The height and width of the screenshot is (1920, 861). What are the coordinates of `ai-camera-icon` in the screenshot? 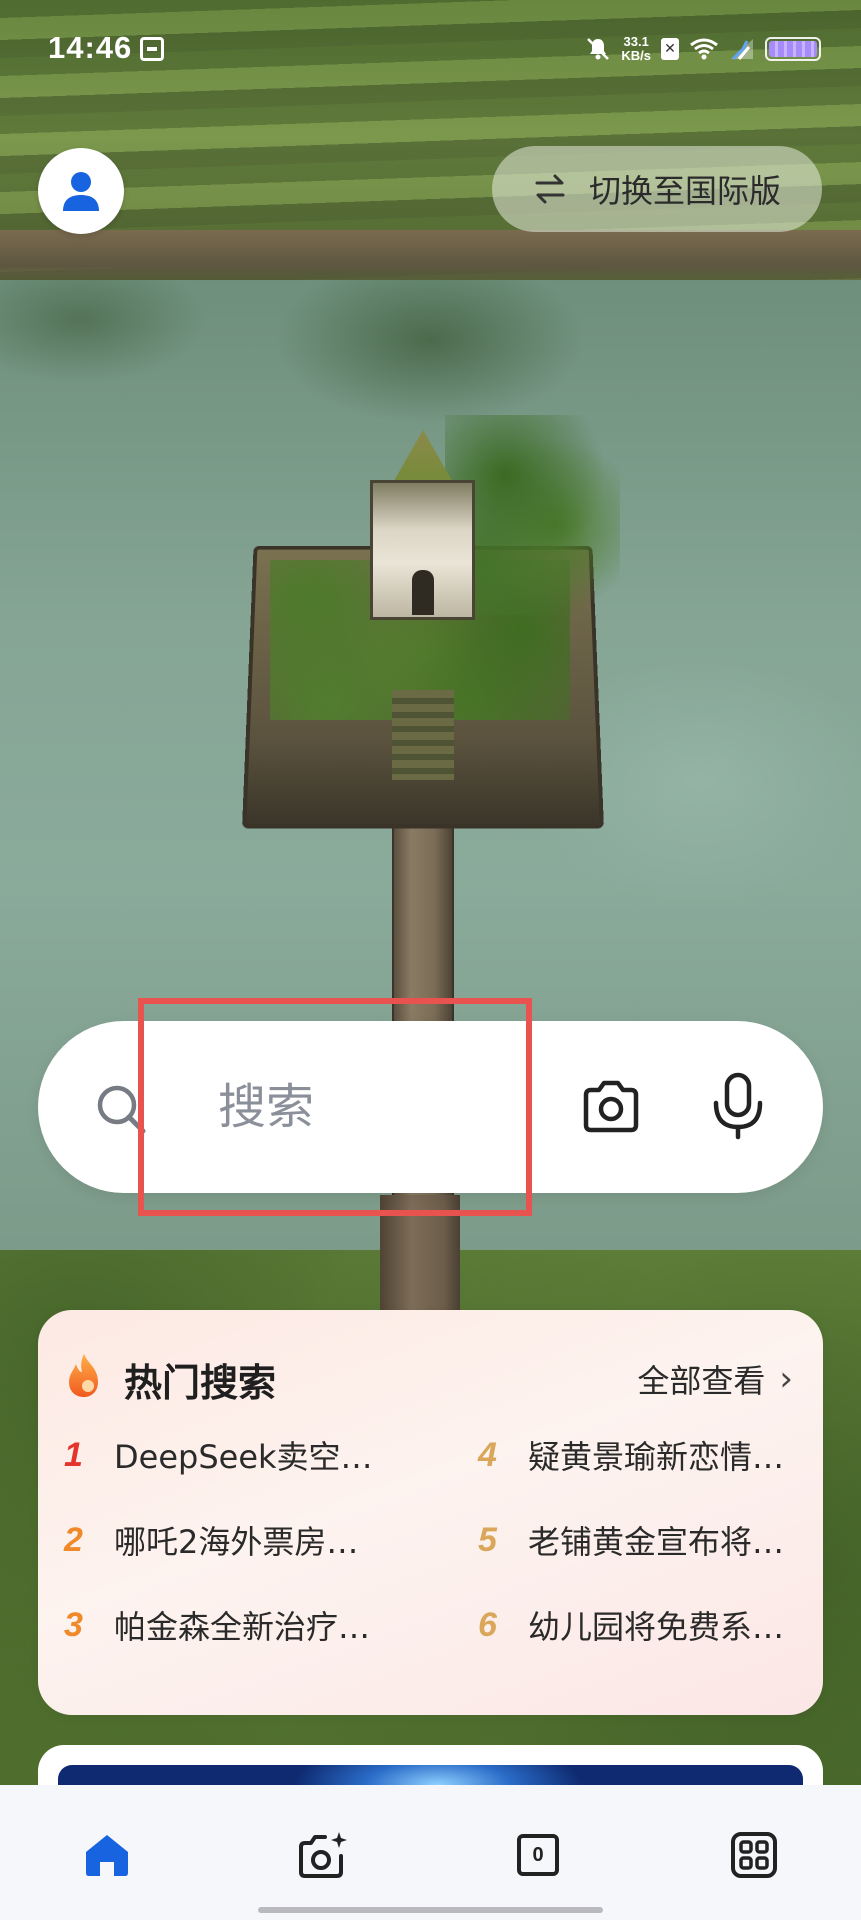 It's located at (323, 1855).